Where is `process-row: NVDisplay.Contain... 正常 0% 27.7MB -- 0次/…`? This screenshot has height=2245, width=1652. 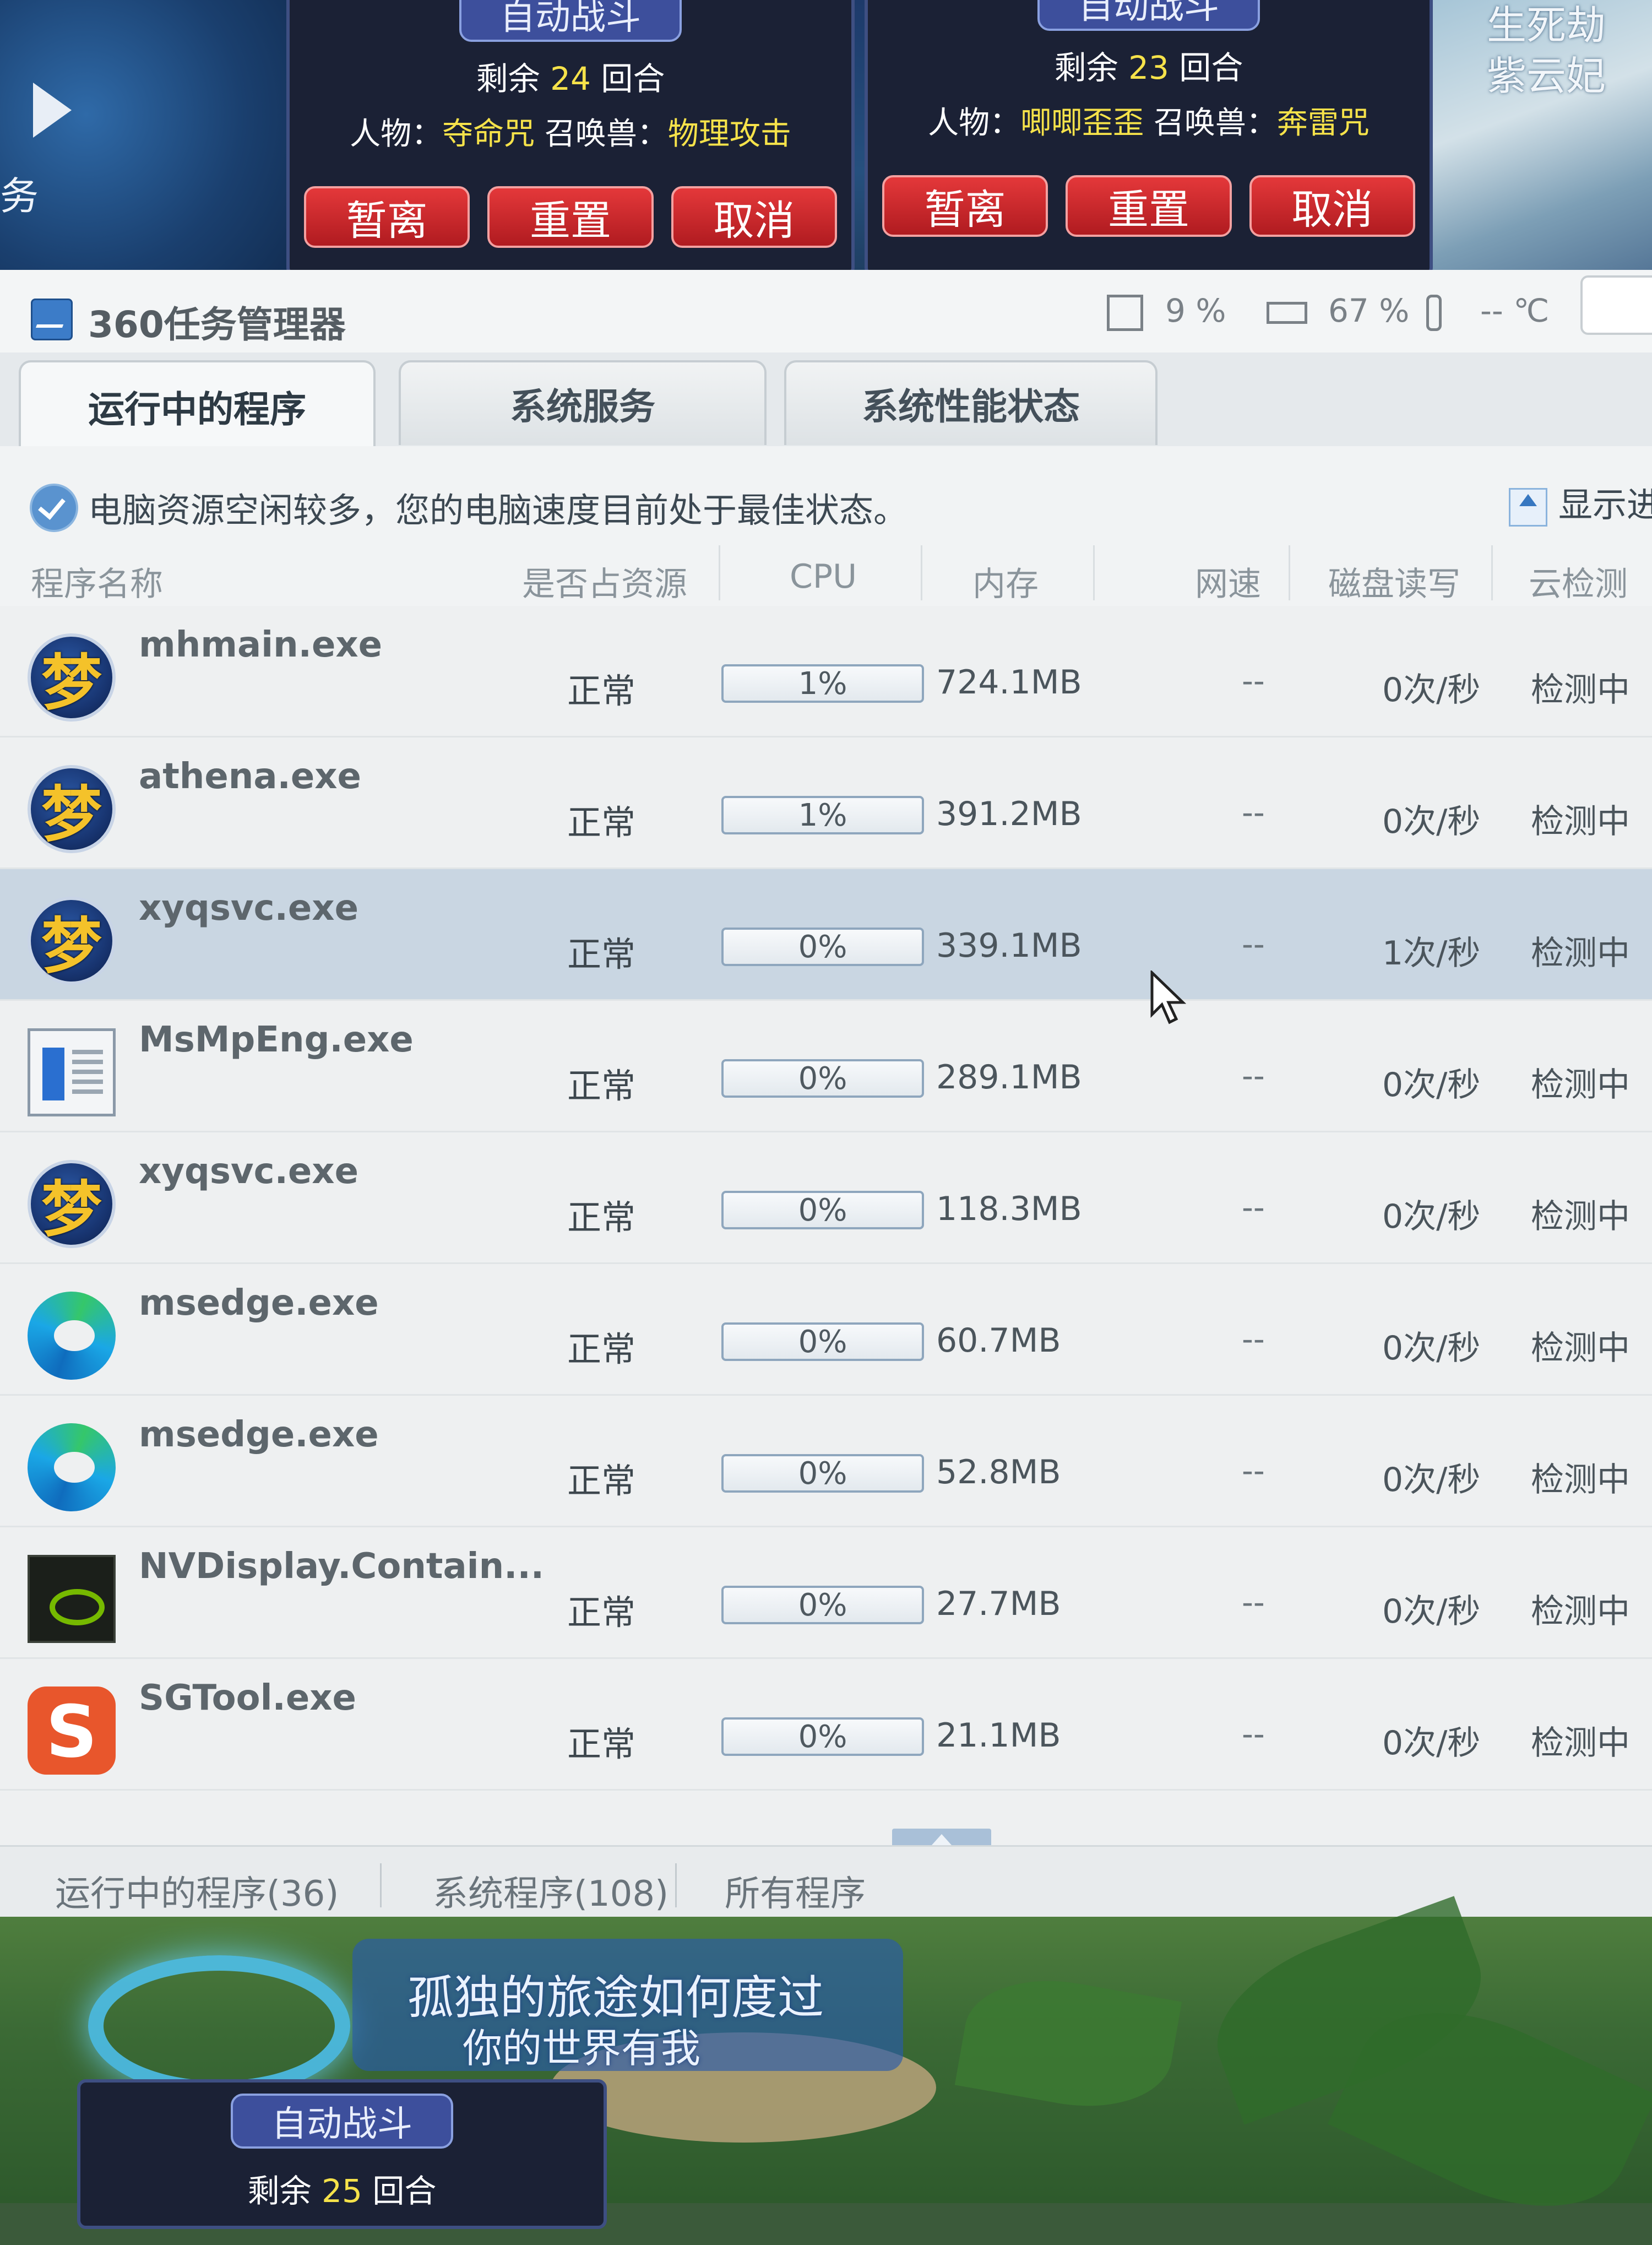
process-row: NVDisplay.Contain... 正常 0% 27.7MB -- 0次/… is located at coordinates (826, 1593).